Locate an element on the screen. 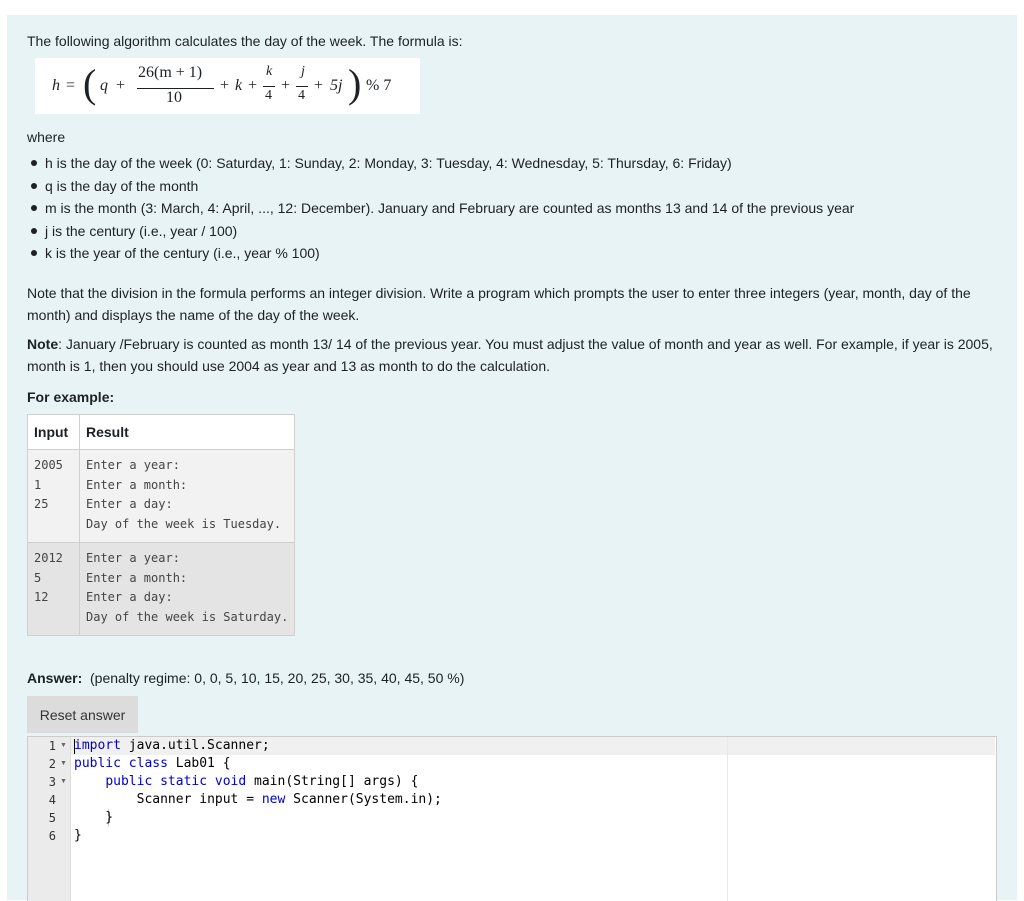 This screenshot has width=1024, height=901. formula-k: k is located at coordinates (239, 85).